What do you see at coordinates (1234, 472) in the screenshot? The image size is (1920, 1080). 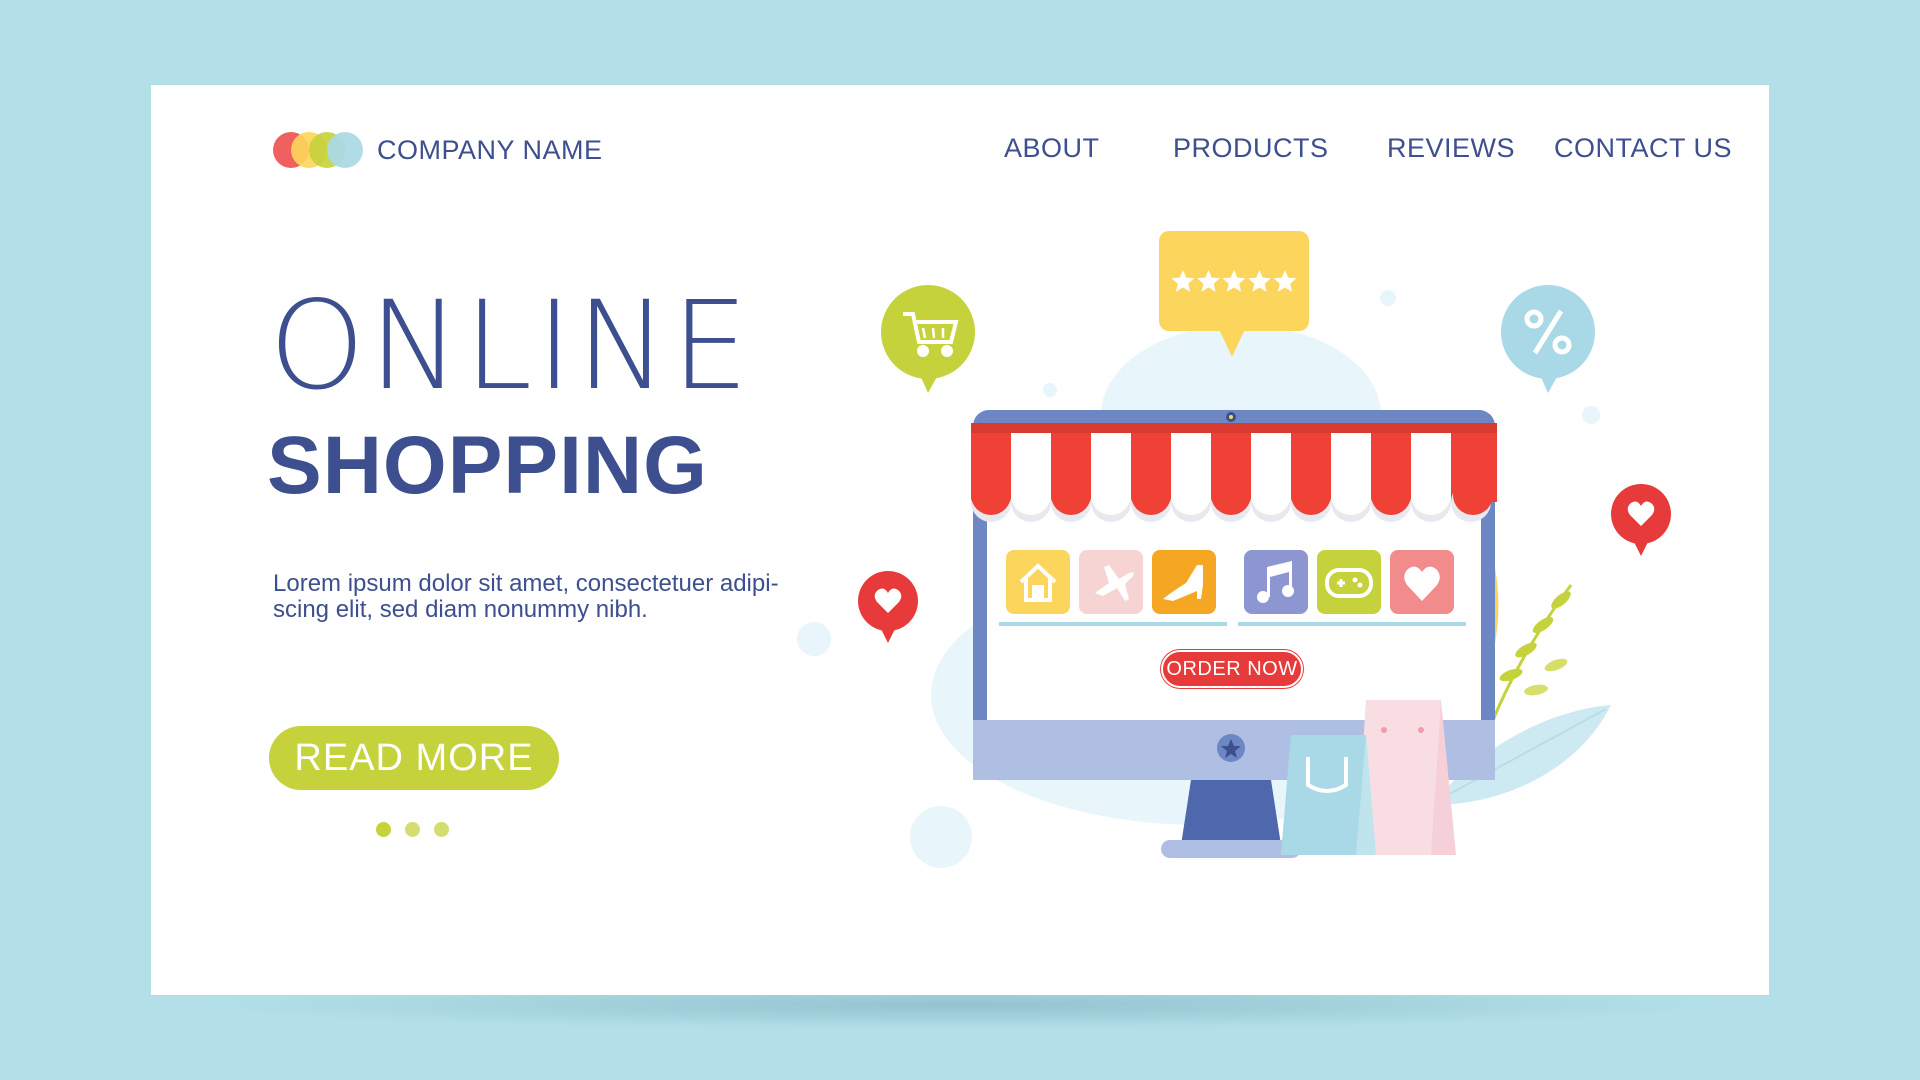 I see `awning-icon` at bounding box center [1234, 472].